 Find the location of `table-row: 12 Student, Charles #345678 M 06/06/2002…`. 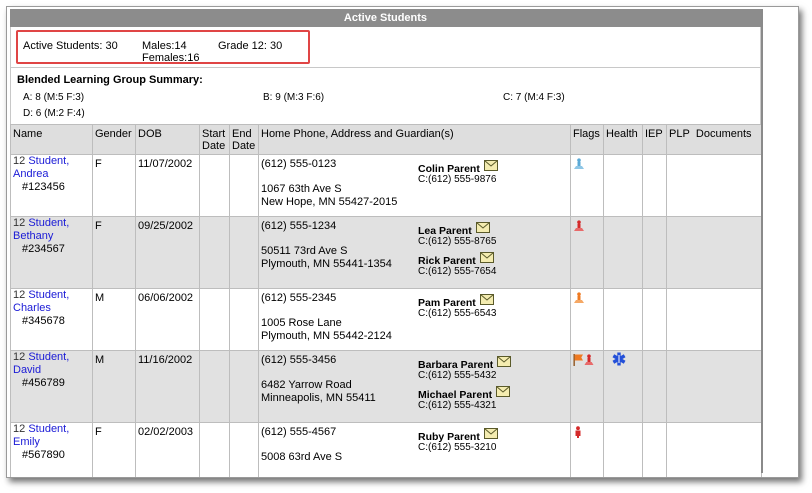

table-row: 12 Student, Charles #345678 M 06/06/2002… is located at coordinates (386, 319).